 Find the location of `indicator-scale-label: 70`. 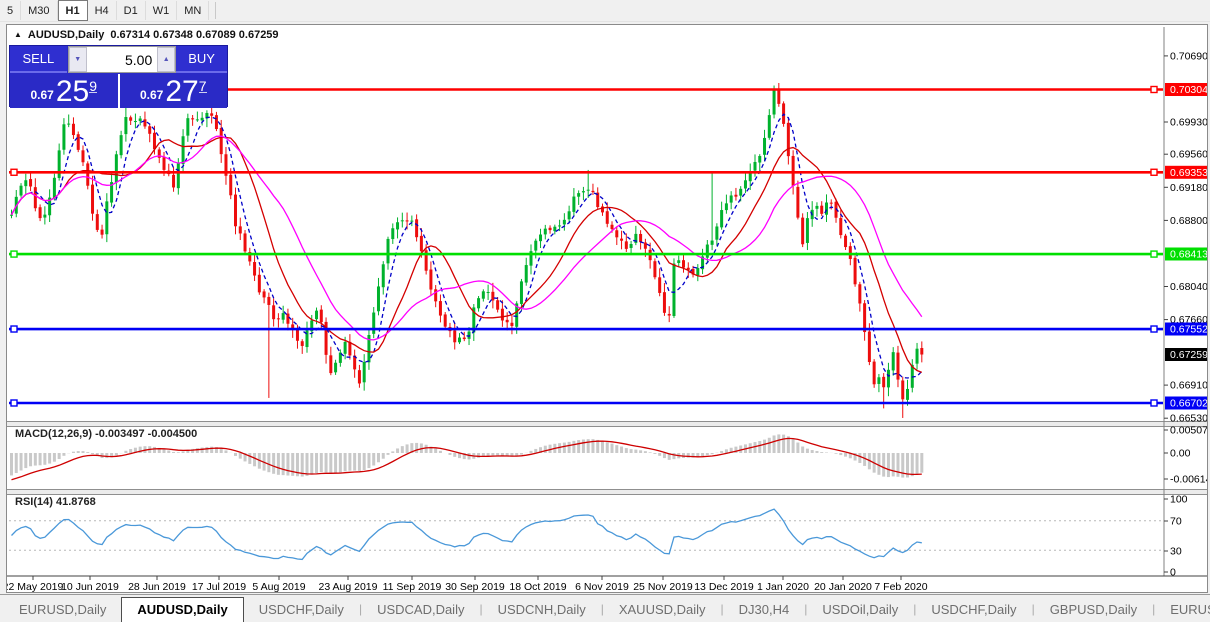

indicator-scale-label: 70 is located at coordinates (1176, 522).